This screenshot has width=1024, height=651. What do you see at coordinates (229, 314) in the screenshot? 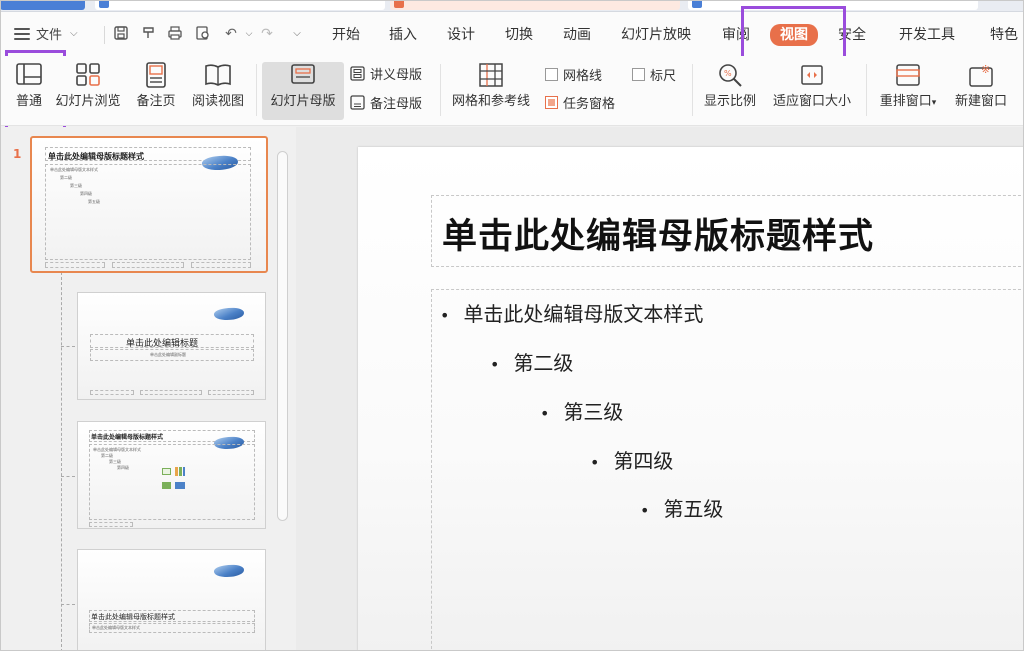
I see `pillow-image` at bounding box center [229, 314].